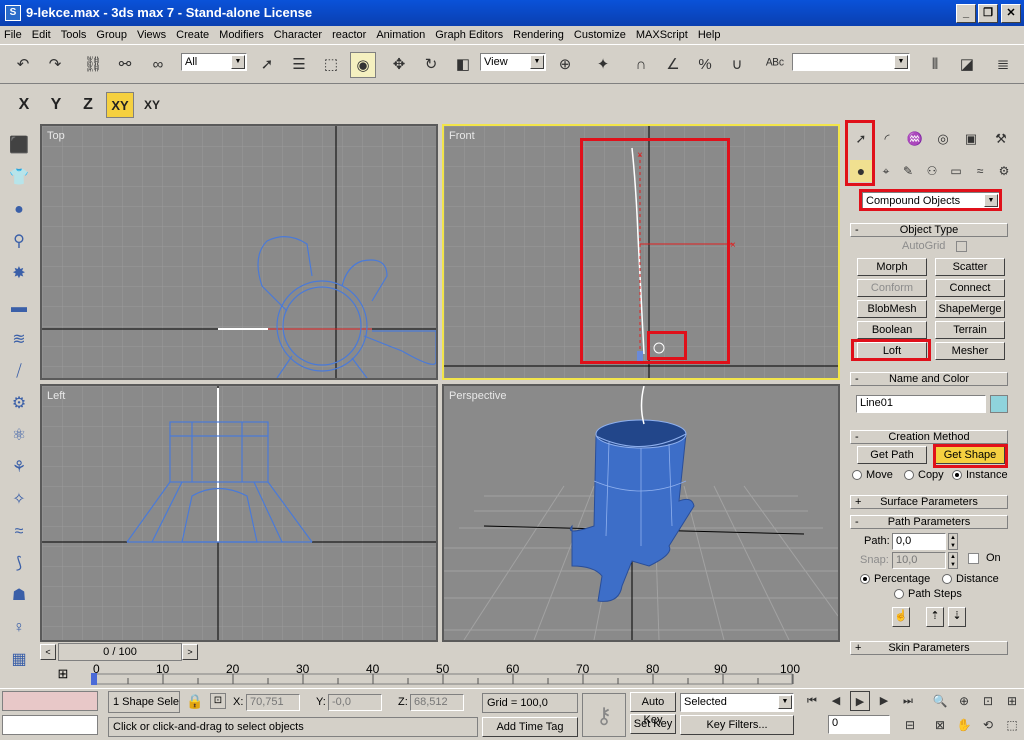 This screenshot has height=740, width=1024. I want to click on dashpot-icon: ⧸, so click(19, 372).